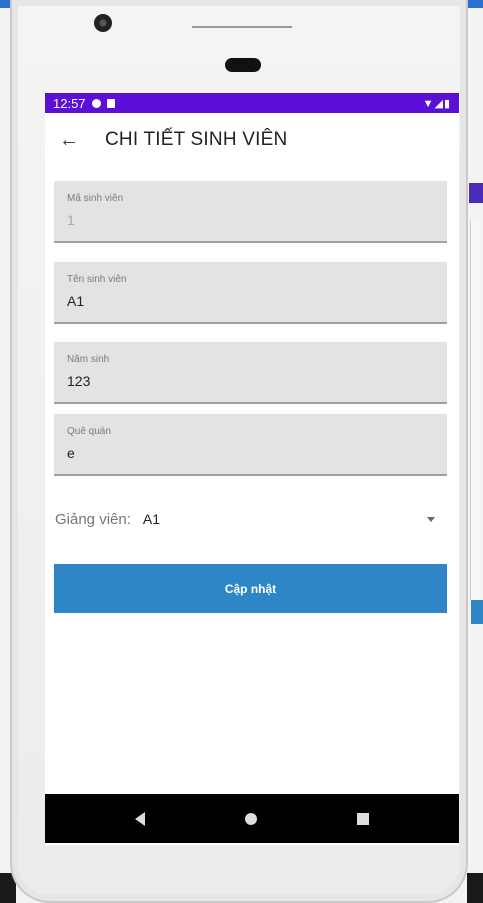 The image size is (483, 903). What do you see at coordinates (250, 445) in the screenshot?
I see `hometown-field: Quê quán e` at bounding box center [250, 445].